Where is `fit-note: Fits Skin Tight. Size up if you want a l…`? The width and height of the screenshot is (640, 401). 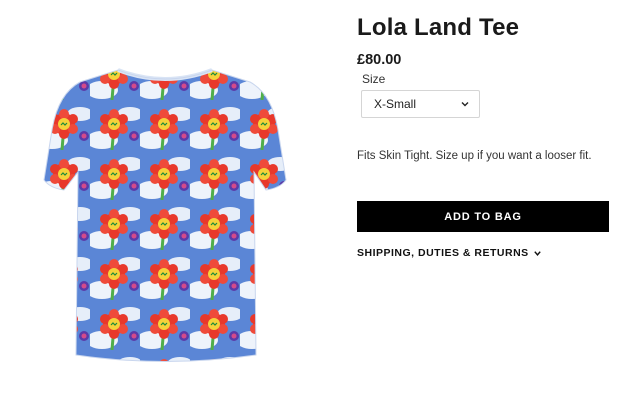
fit-note: Fits Skin Tight. Size up if you want a l… is located at coordinates (474, 156).